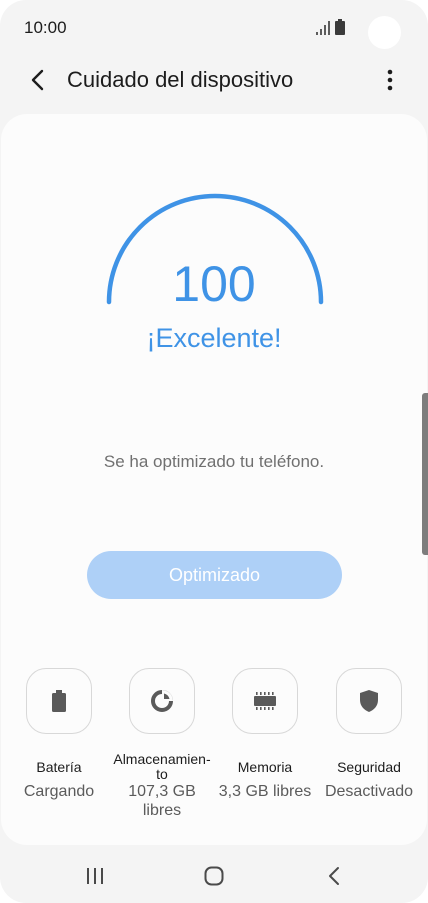 The width and height of the screenshot is (428, 903). What do you see at coordinates (265, 748) in the screenshot?
I see `memory-tile: Memoria 3,3 GB libres` at bounding box center [265, 748].